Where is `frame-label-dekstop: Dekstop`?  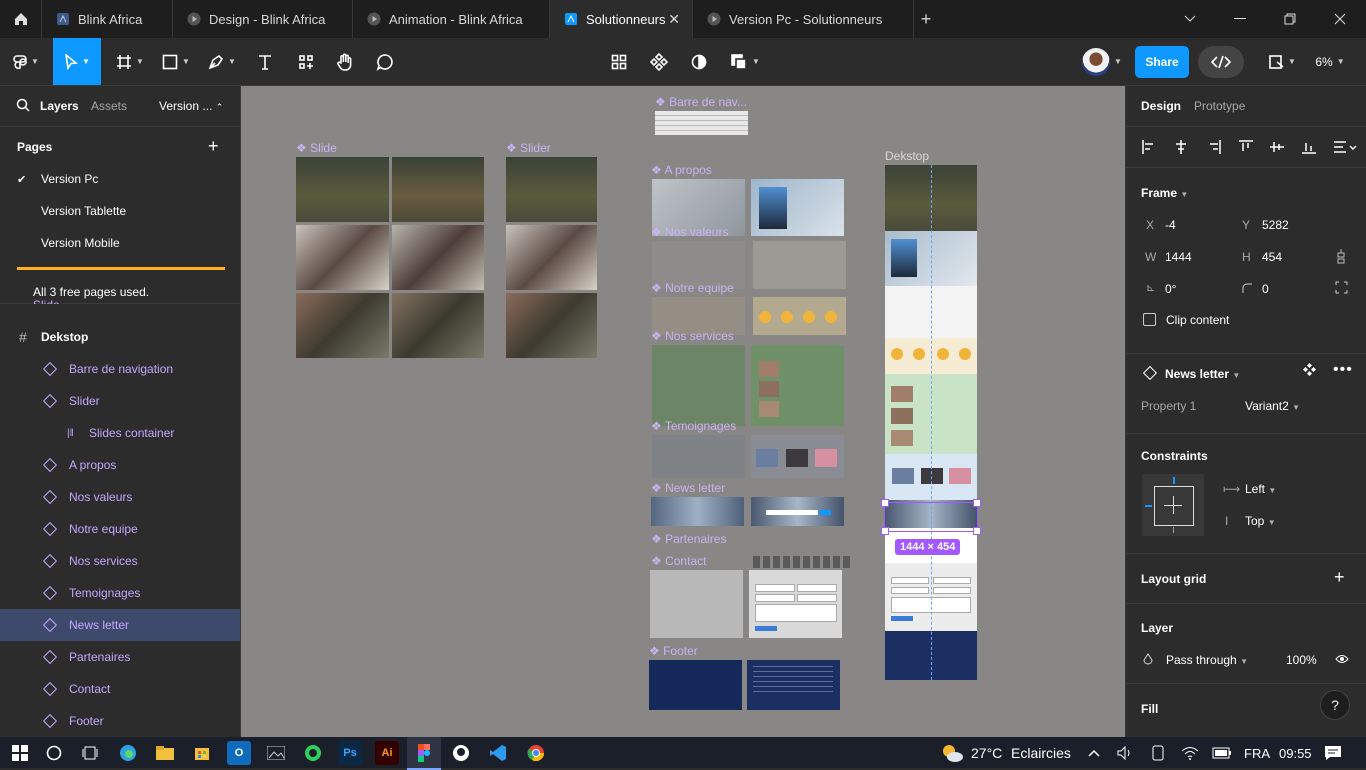 frame-label-dekstop: Dekstop is located at coordinates (907, 156).